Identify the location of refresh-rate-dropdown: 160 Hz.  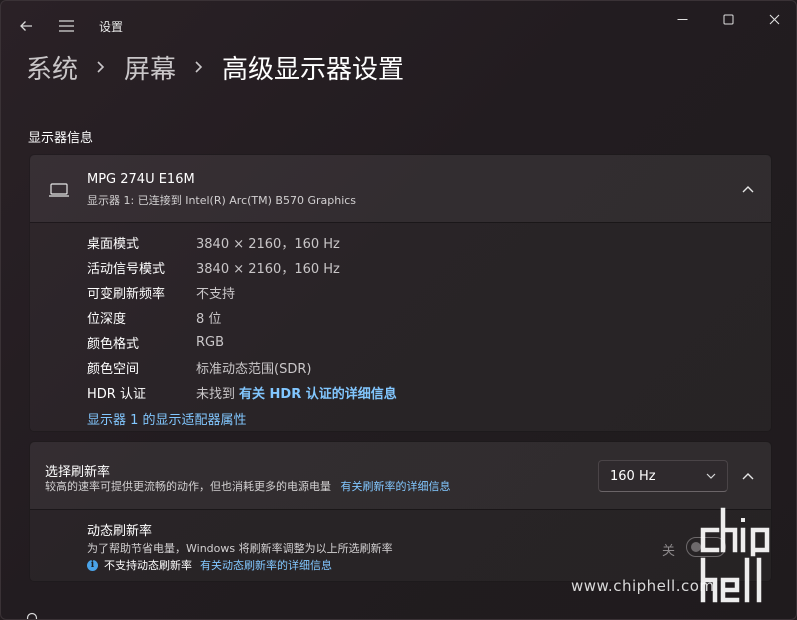
(663, 476).